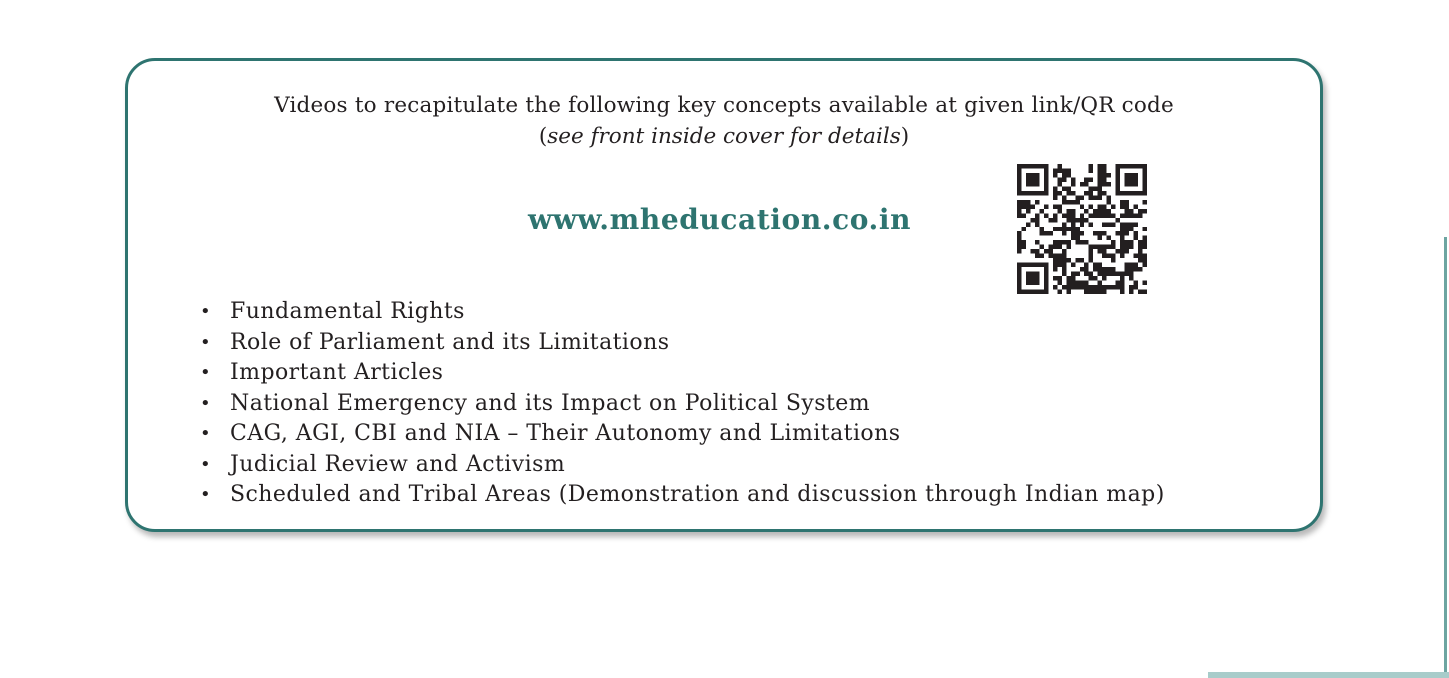 This screenshot has height=678, width=1449. I want to click on list-item: • Role of Parliament and its Limitations, so click(682, 343).